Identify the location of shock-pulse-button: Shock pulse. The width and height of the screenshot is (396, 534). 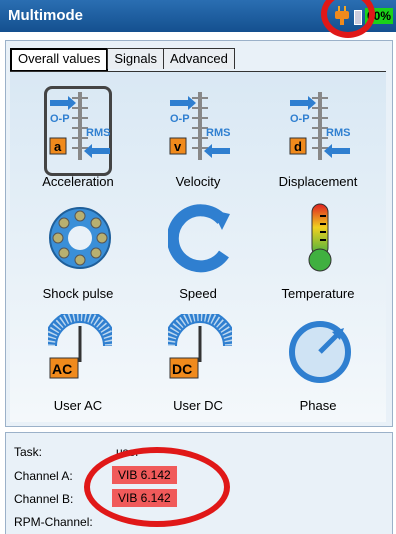
(78, 248).